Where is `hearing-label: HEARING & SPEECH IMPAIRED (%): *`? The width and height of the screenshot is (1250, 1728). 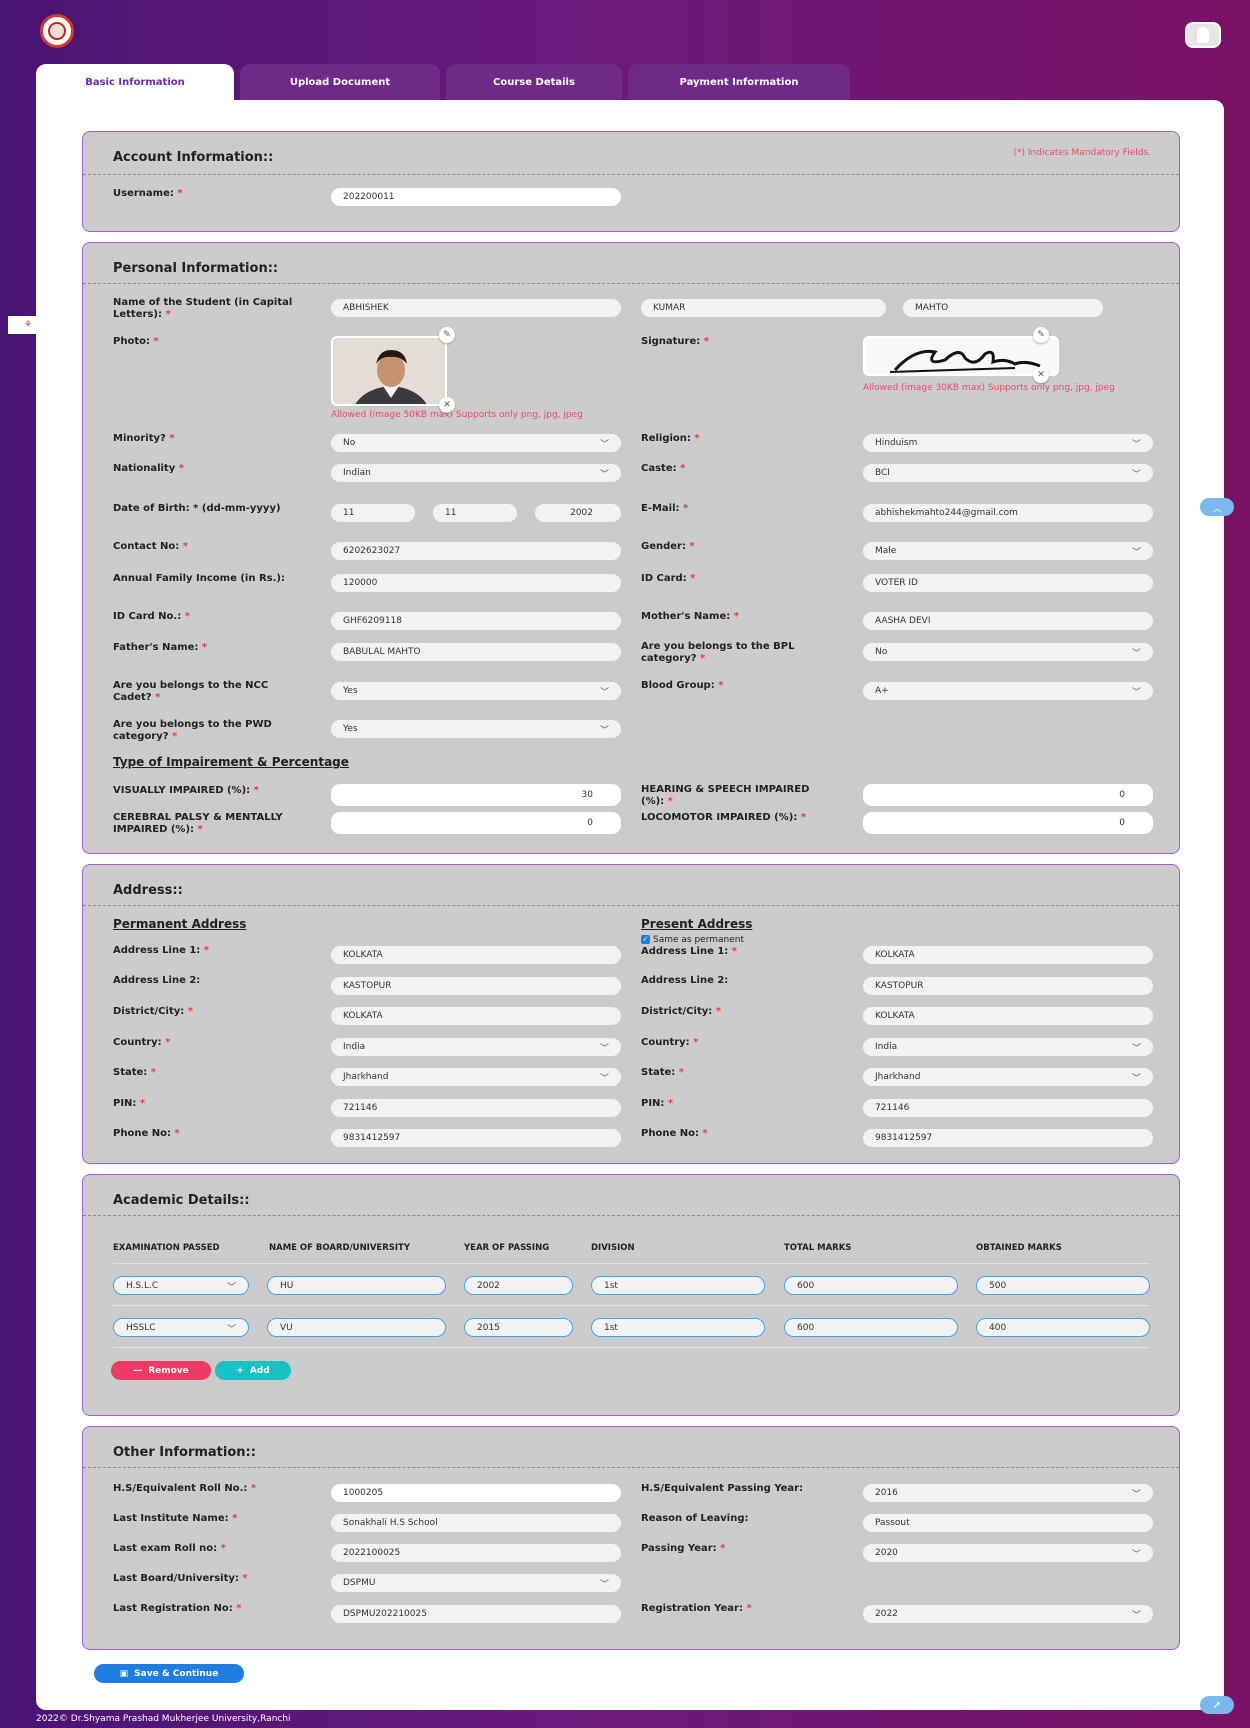 hearing-label: HEARING & SPEECH IMPAIRED (%): * is located at coordinates (725, 795).